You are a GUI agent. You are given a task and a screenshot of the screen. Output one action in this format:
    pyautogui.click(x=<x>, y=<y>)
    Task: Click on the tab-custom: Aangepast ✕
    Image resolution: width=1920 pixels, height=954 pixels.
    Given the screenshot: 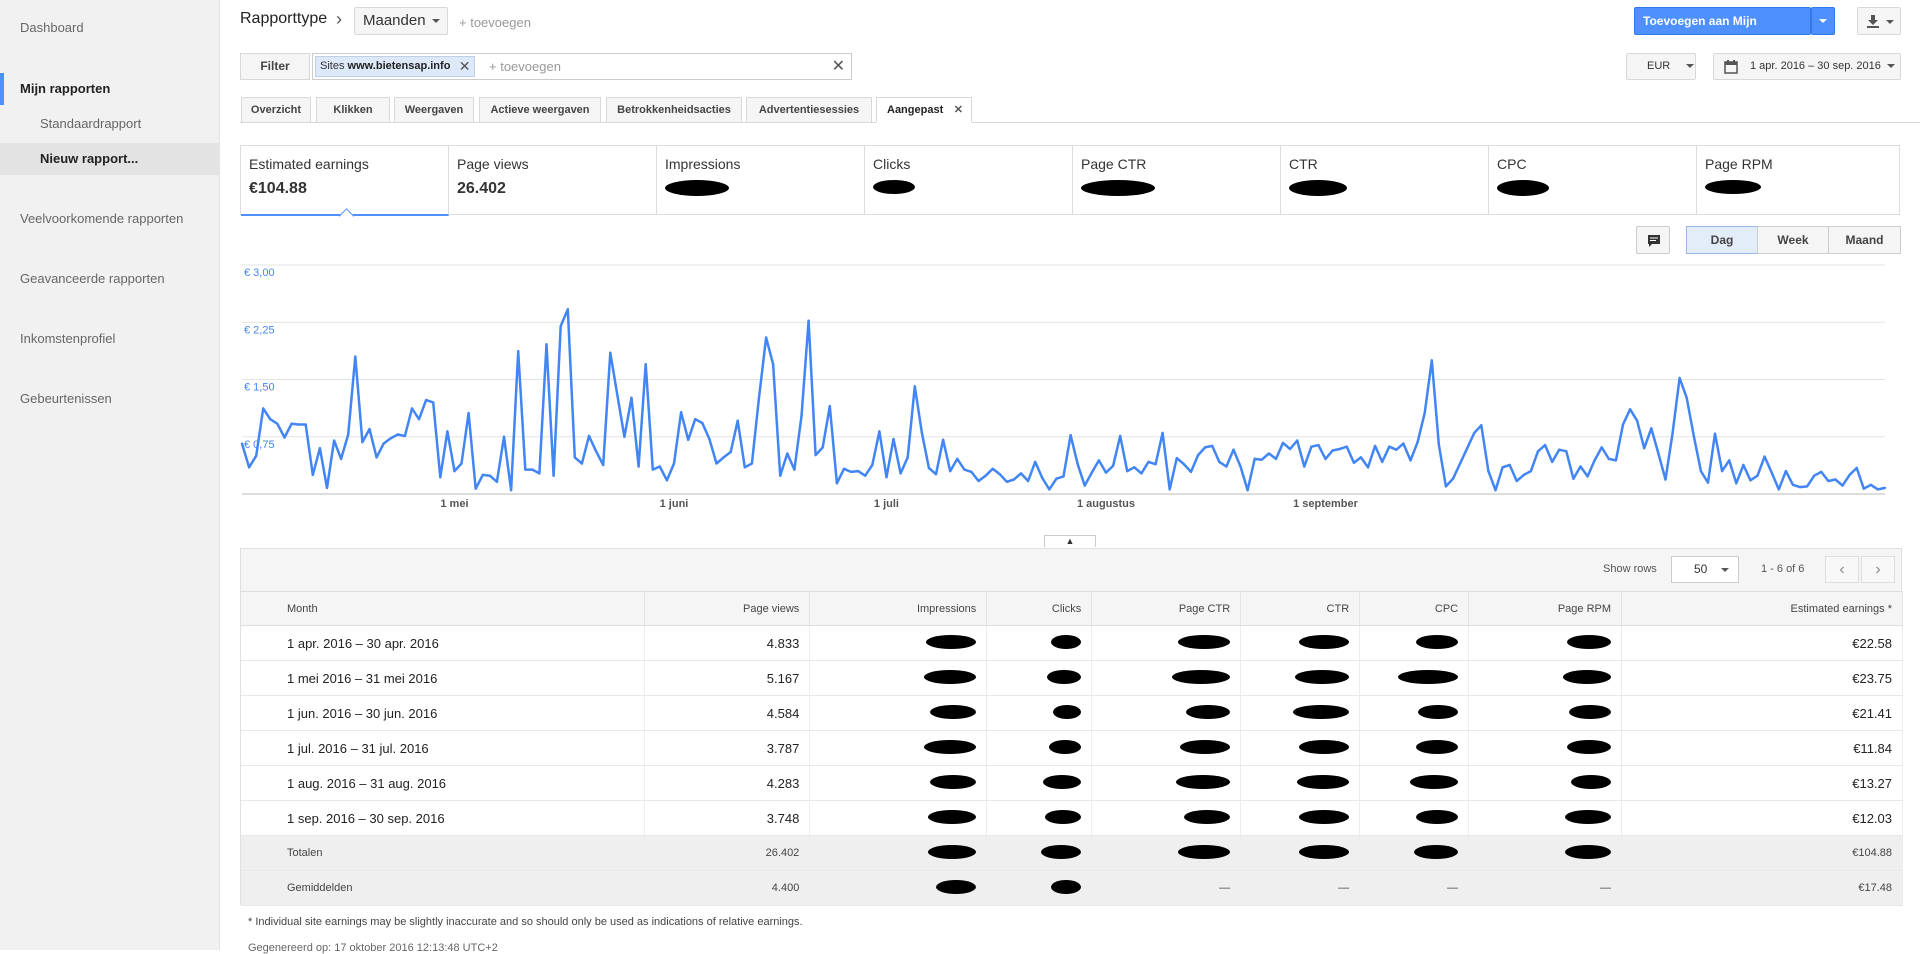 What is the action you would take?
    pyautogui.click(x=924, y=110)
    